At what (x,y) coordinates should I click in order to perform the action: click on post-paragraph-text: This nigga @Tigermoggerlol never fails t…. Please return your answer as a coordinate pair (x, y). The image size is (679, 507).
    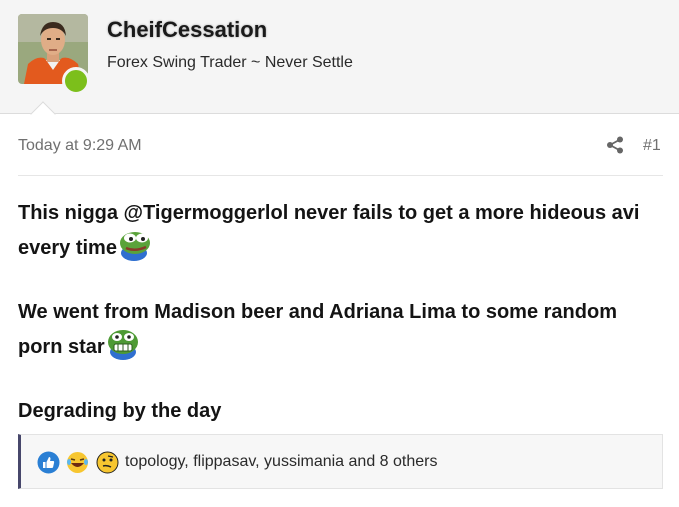
    Looking at the image, I should click on (329, 230).